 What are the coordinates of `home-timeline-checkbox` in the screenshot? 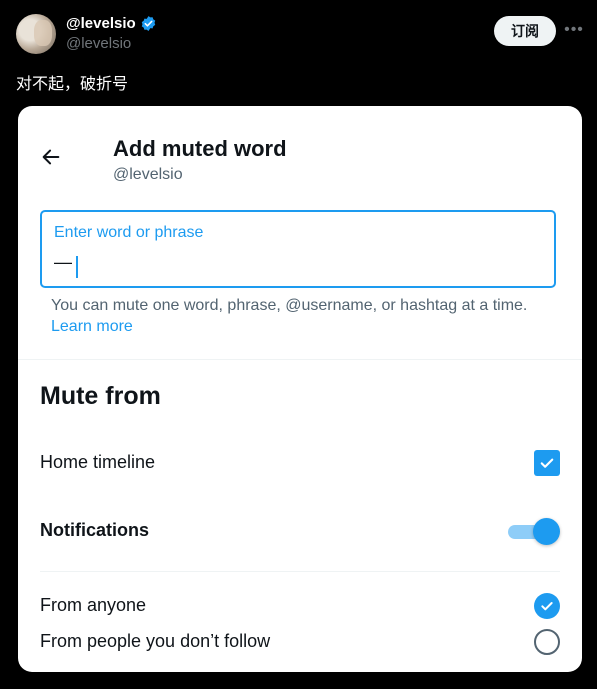 It's located at (547, 463).